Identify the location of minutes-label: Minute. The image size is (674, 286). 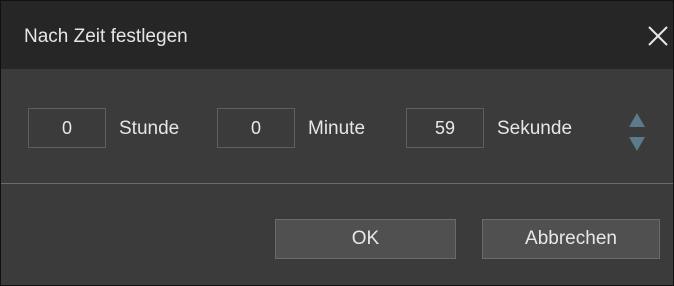
(337, 128).